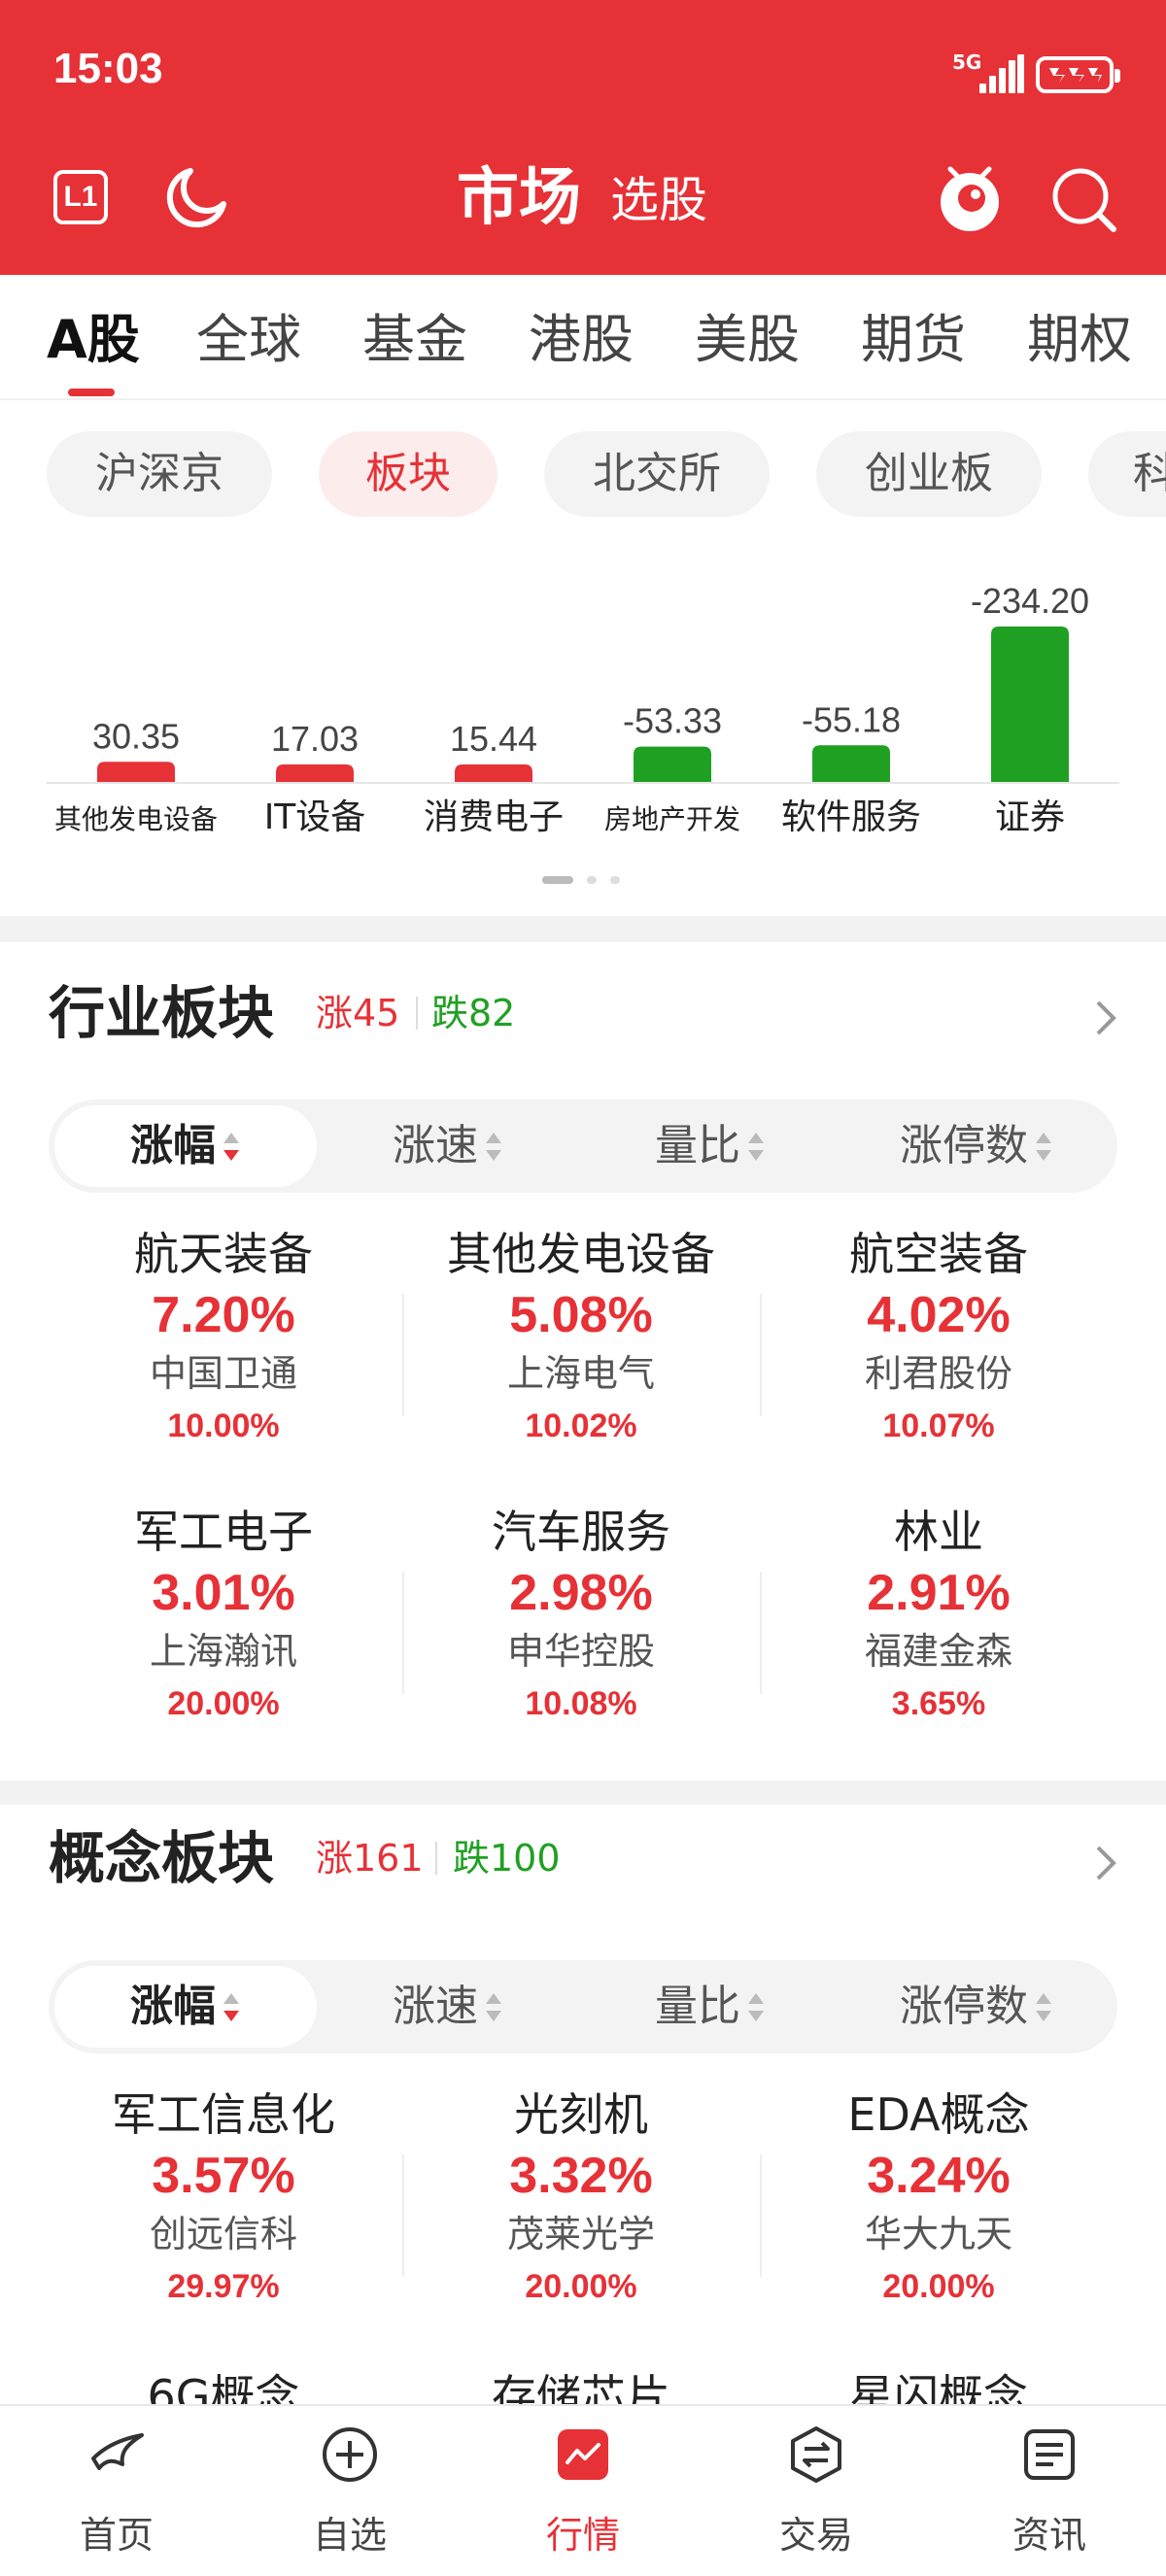  Describe the element at coordinates (108, 68) in the screenshot. I see `status-time: 15:03` at that location.